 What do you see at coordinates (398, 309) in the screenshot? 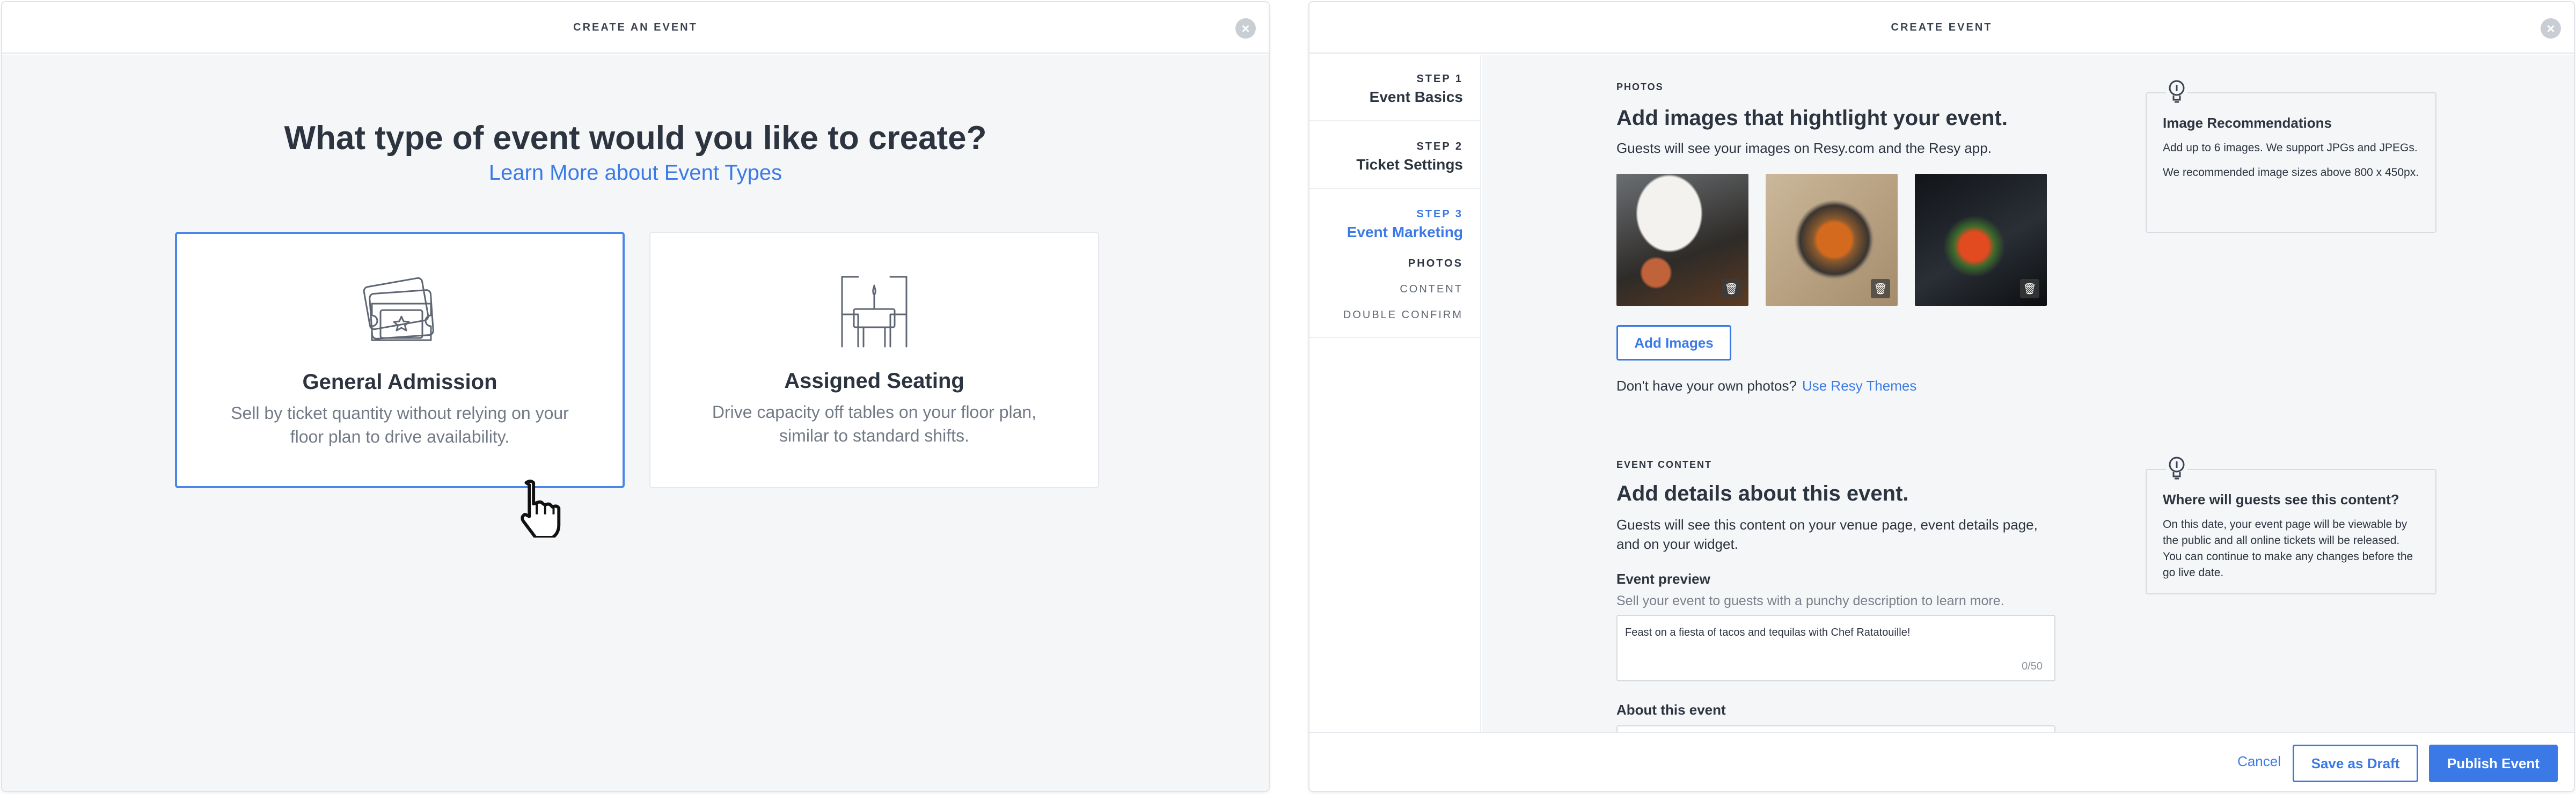
I see `ticket-icon` at bounding box center [398, 309].